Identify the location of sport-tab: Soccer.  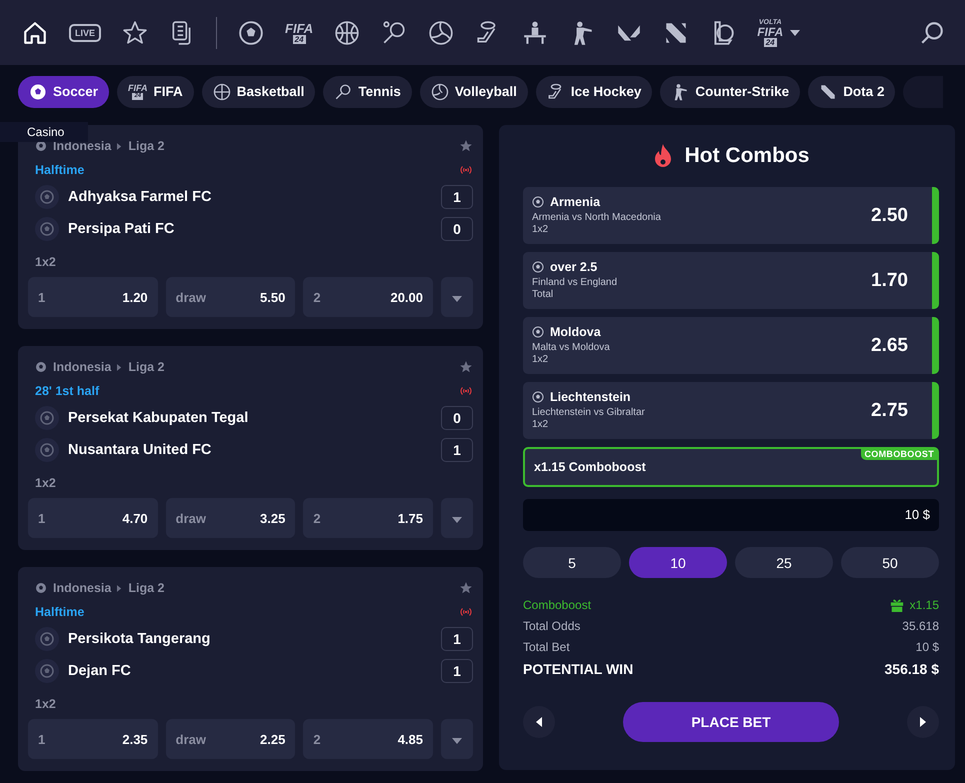
(64, 92).